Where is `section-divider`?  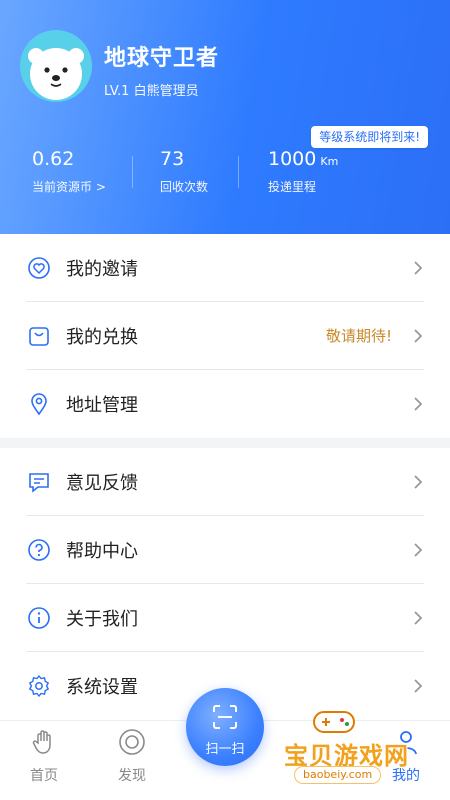
section-divider is located at coordinates (225, 443).